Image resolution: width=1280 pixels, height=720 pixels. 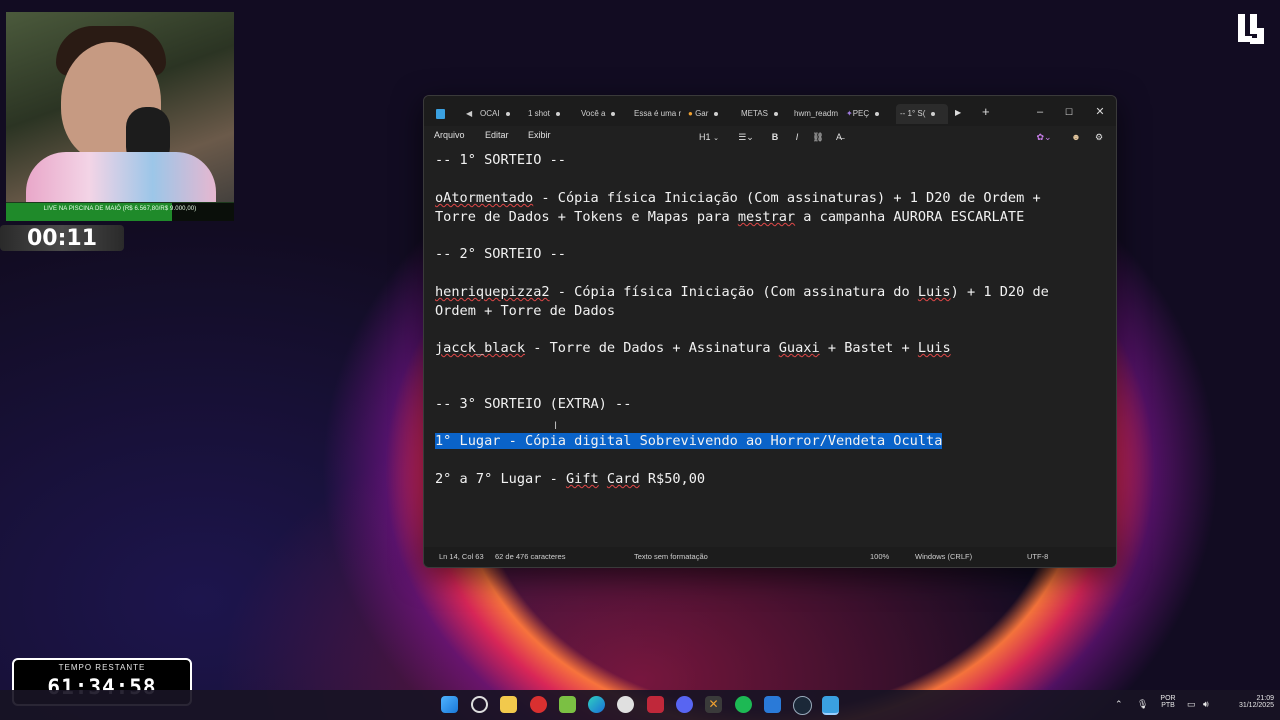 What do you see at coordinates (1100, 112) in the screenshot?
I see `close-icon: ✕` at bounding box center [1100, 112].